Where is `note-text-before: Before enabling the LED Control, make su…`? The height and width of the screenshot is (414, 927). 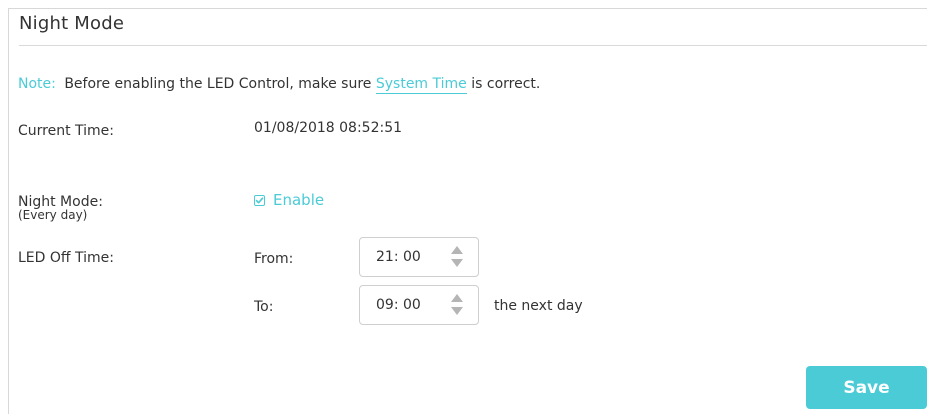 note-text-before: Before enabling the LED Control, make su… is located at coordinates (220, 84).